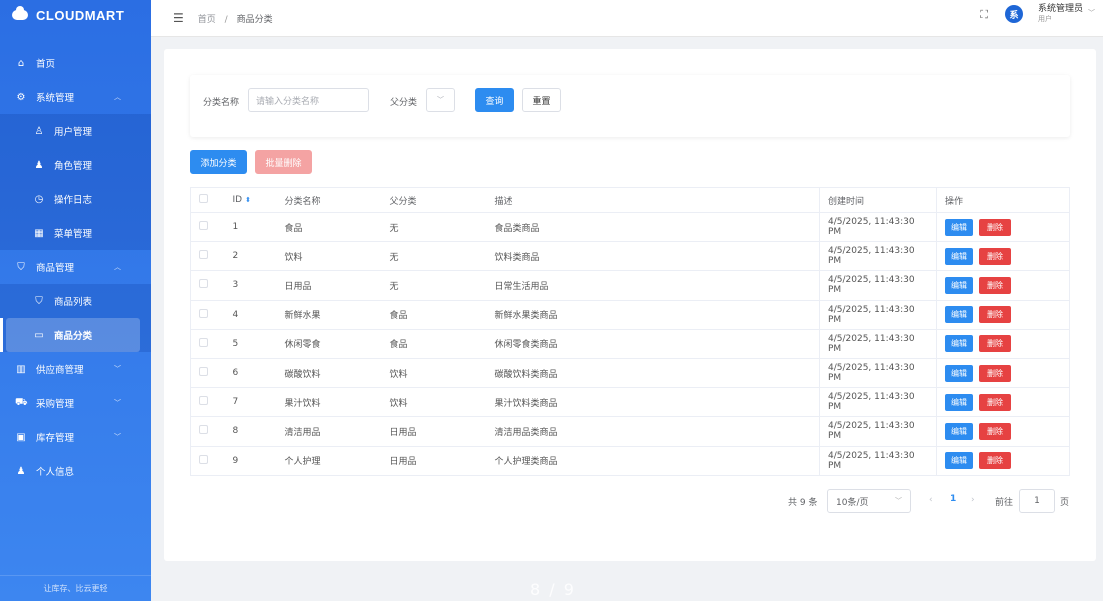  I want to click on user-role: 用户, so click(1044, 19).